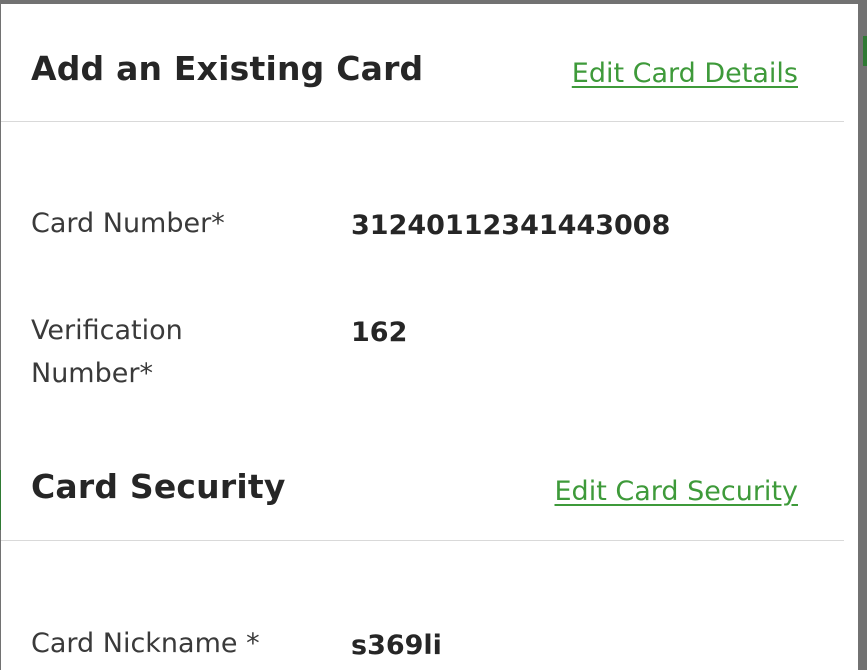 The image size is (867, 670). Describe the element at coordinates (865, 51) in the screenshot. I see `background-accent-right` at that location.